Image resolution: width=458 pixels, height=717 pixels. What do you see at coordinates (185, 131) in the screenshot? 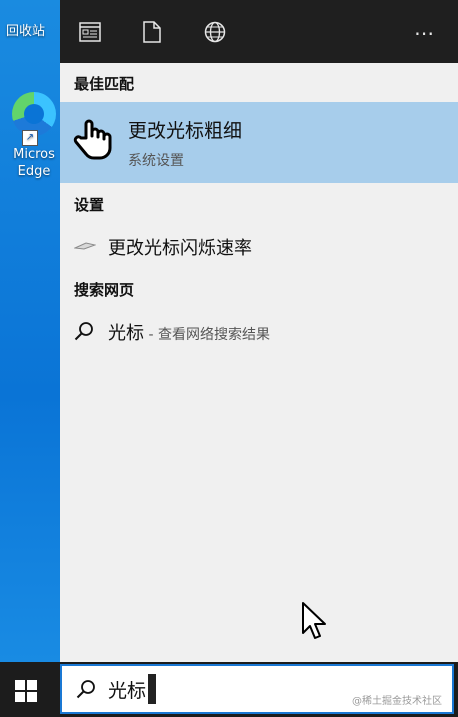
I see `best-match-title: 更改光标粗细` at bounding box center [185, 131].